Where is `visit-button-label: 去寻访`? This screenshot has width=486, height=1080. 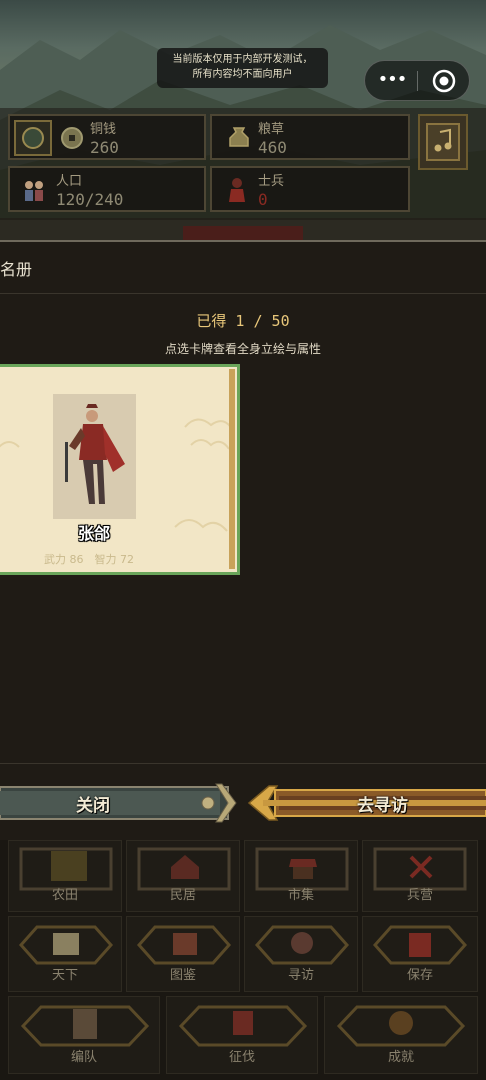 visit-button-label: 去寻访 is located at coordinates (382, 806).